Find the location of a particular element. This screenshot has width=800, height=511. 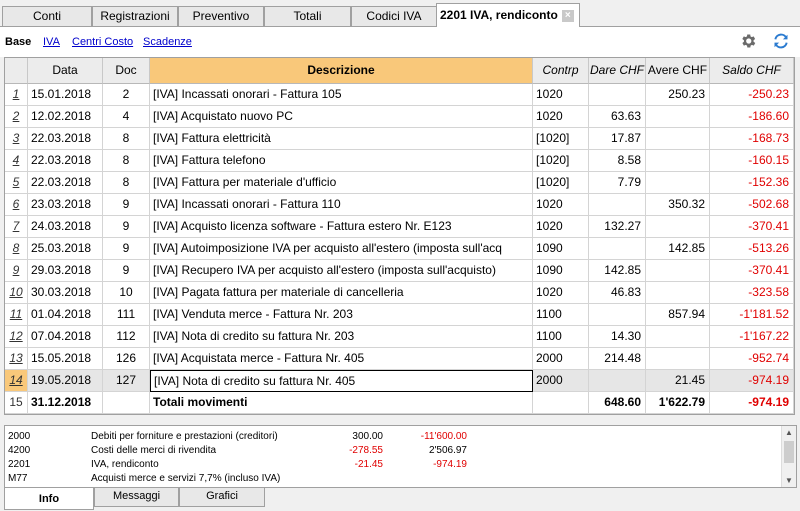

tab-grafici: Grafici is located at coordinates (222, 497).